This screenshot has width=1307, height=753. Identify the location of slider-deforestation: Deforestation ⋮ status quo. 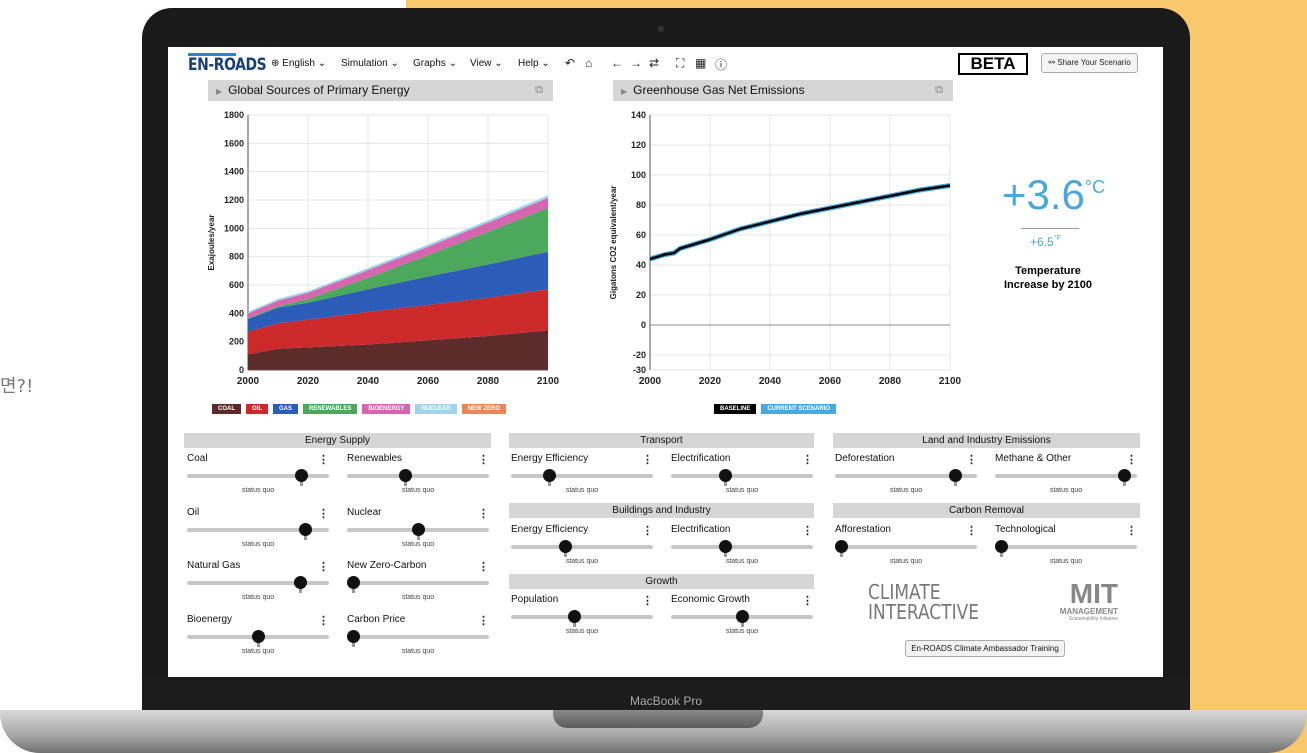
(906, 478).